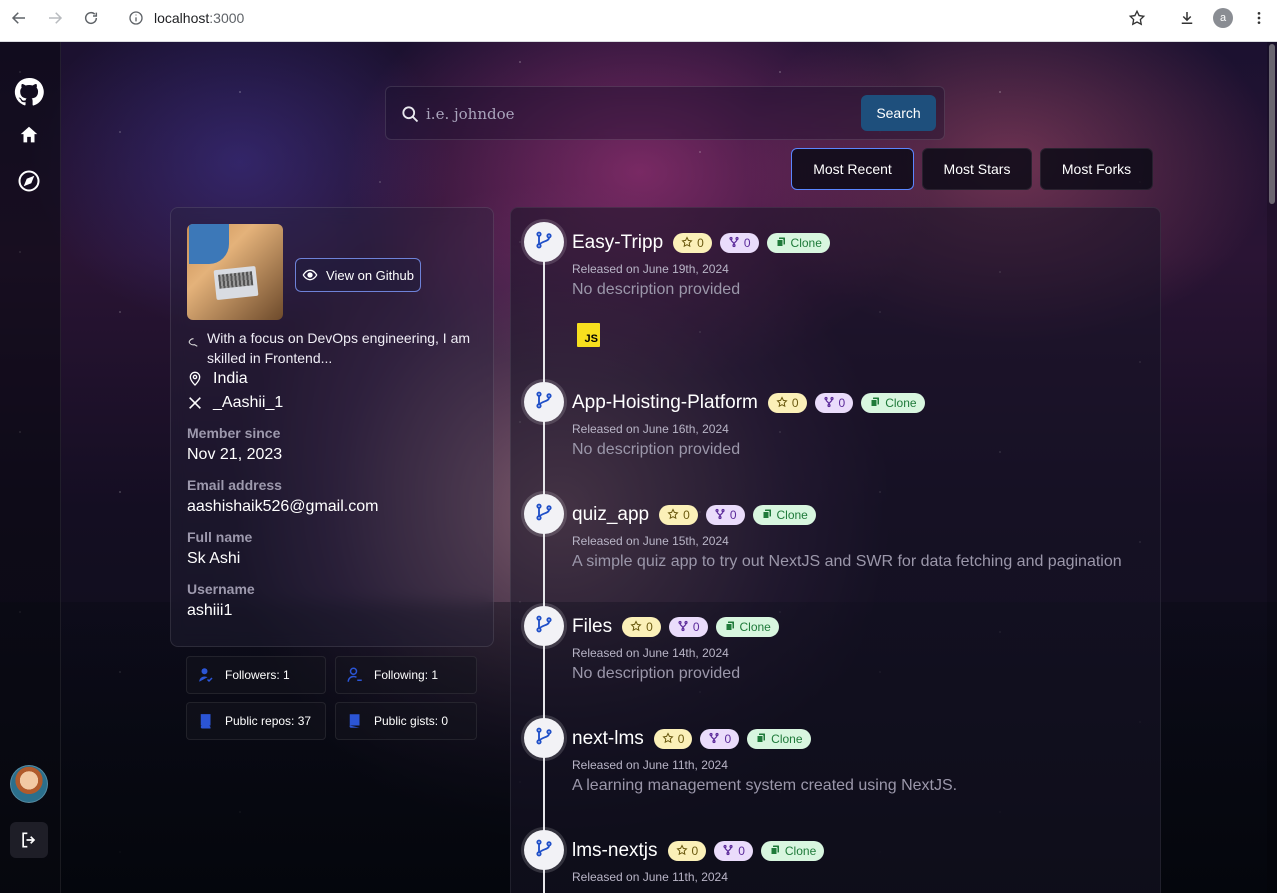 The width and height of the screenshot is (1277, 893). What do you see at coordinates (234, 433) in the screenshot?
I see `member-since-label: Member since` at bounding box center [234, 433].